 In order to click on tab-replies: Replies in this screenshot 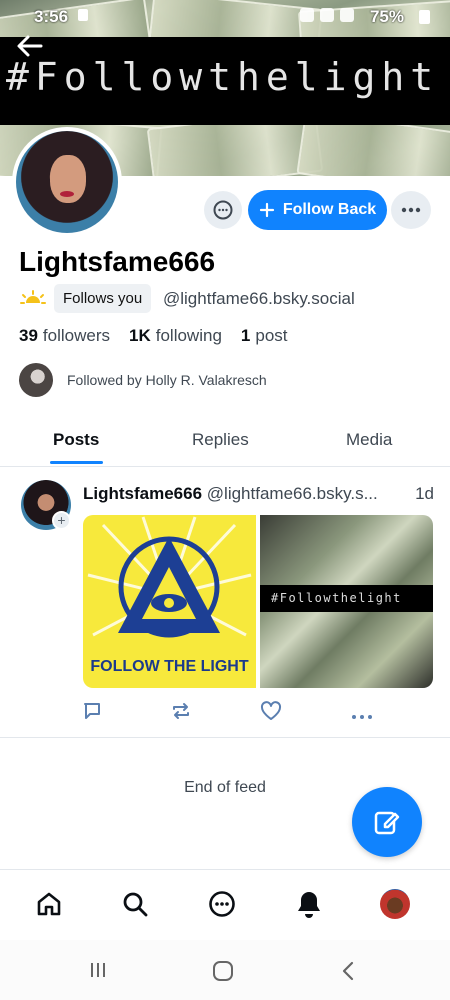, I will do `click(220, 440)`.